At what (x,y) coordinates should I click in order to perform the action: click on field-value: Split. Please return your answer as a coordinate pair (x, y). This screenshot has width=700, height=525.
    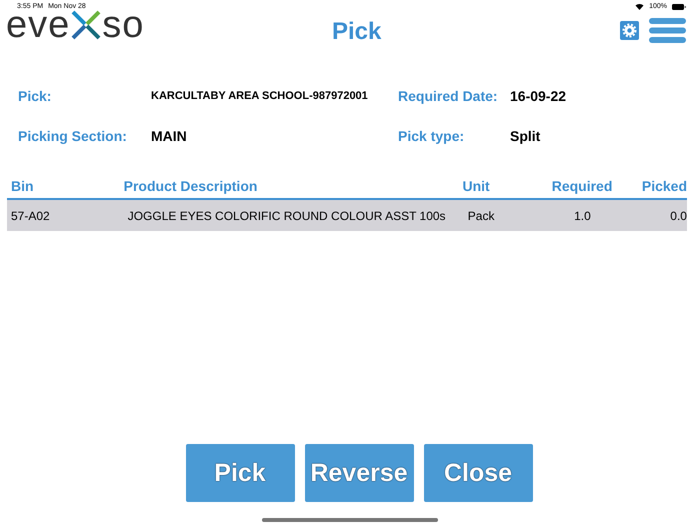
    Looking at the image, I should click on (525, 136).